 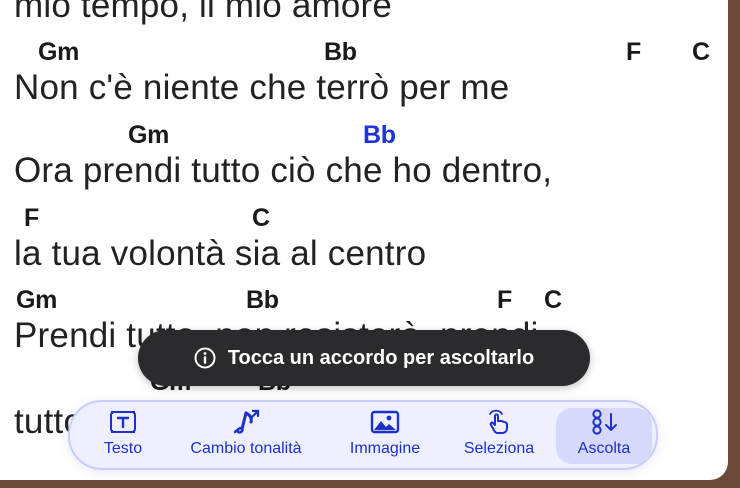 I want to click on lyric-line: Ora prendi tutto ciò che ho dentro,, so click(x=283, y=170).